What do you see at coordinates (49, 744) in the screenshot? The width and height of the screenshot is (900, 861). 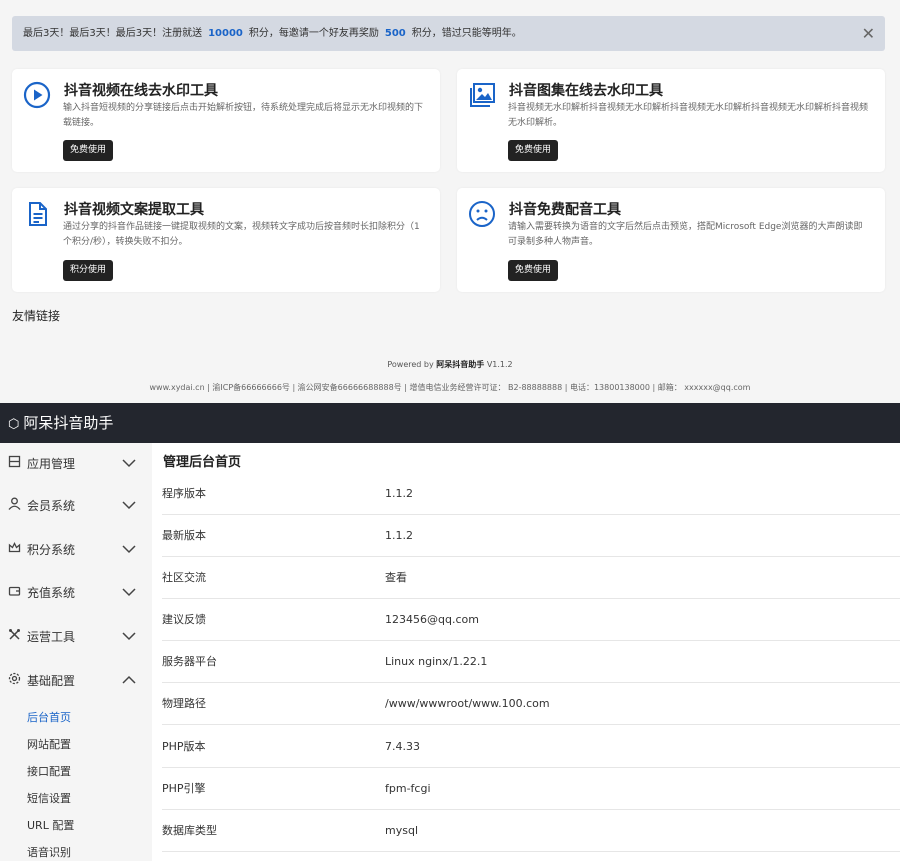 I see `submenu-site-config: 网站配置` at bounding box center [49, 744].